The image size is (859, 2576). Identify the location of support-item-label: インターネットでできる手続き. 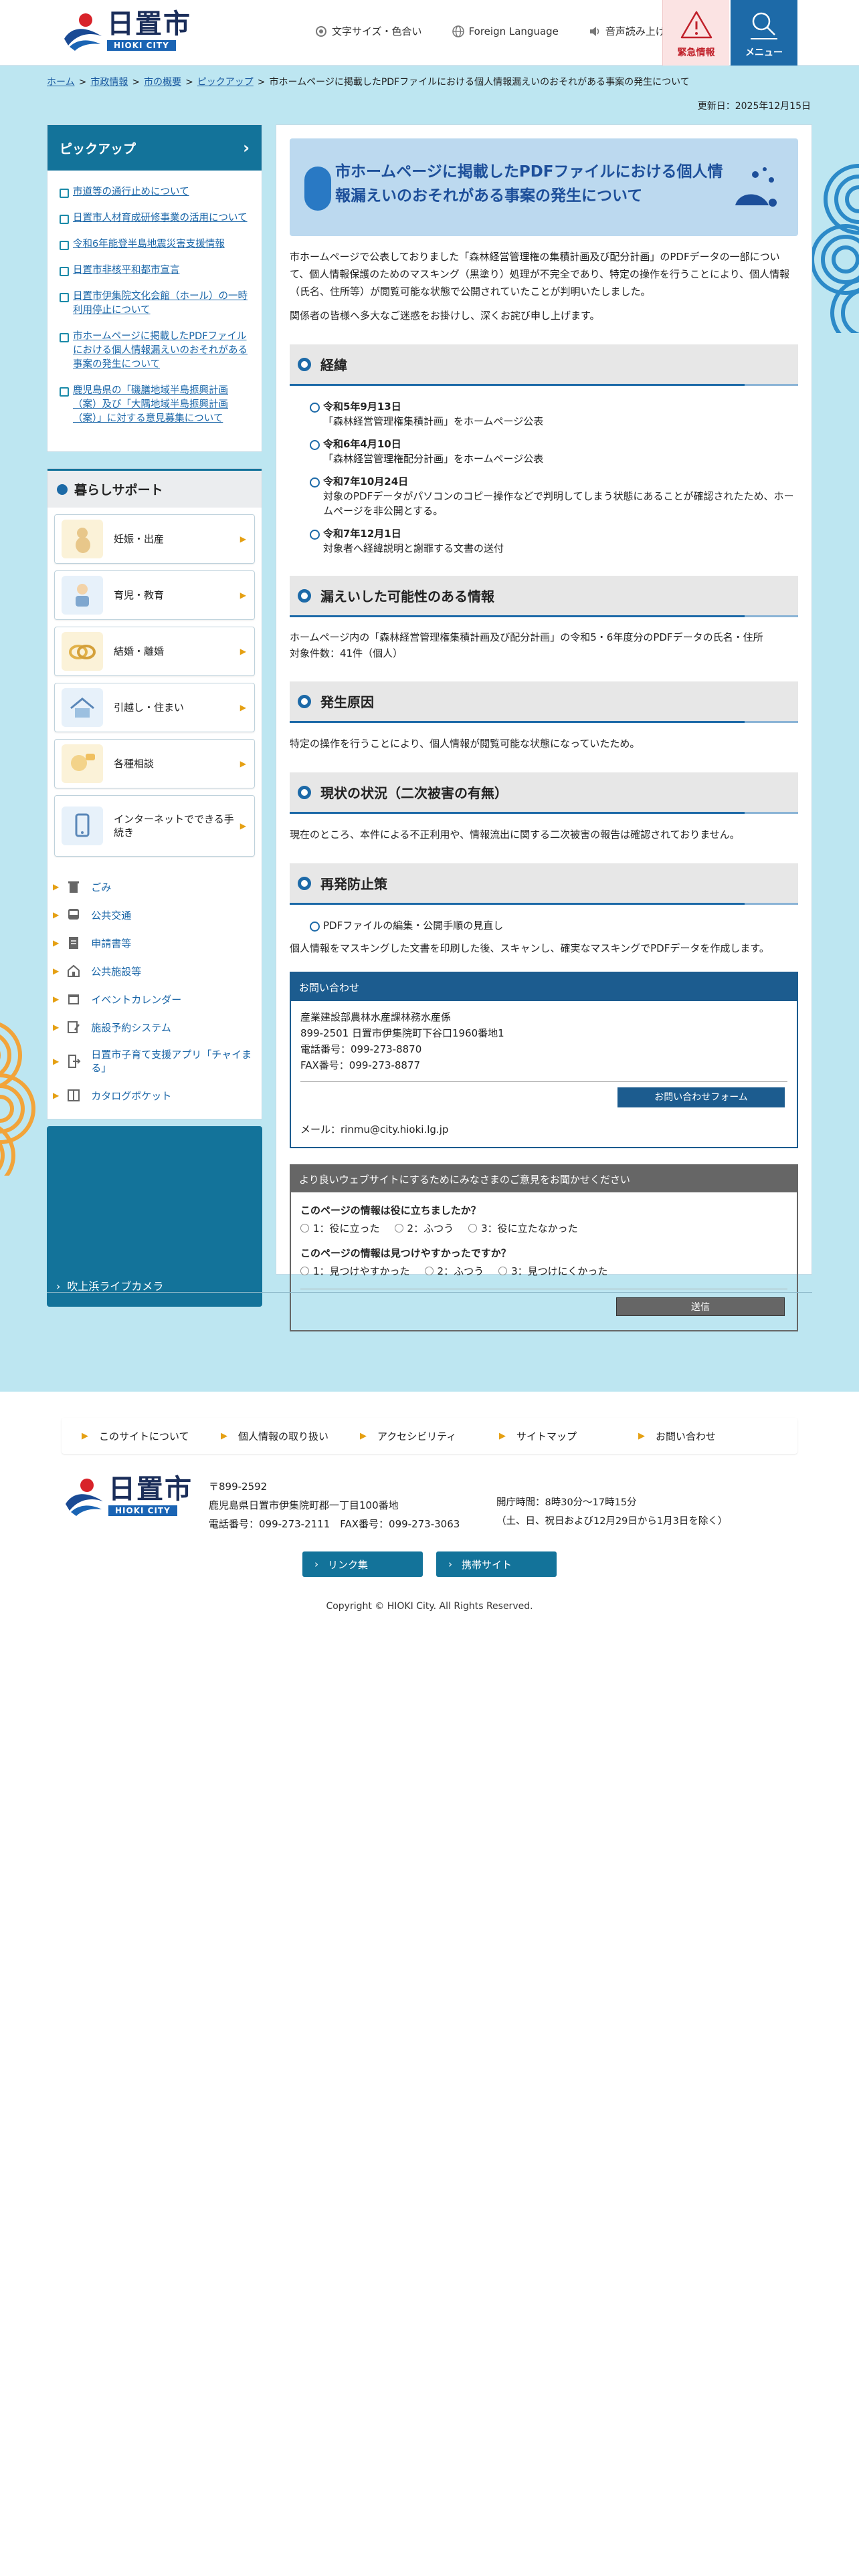
(174, 826).